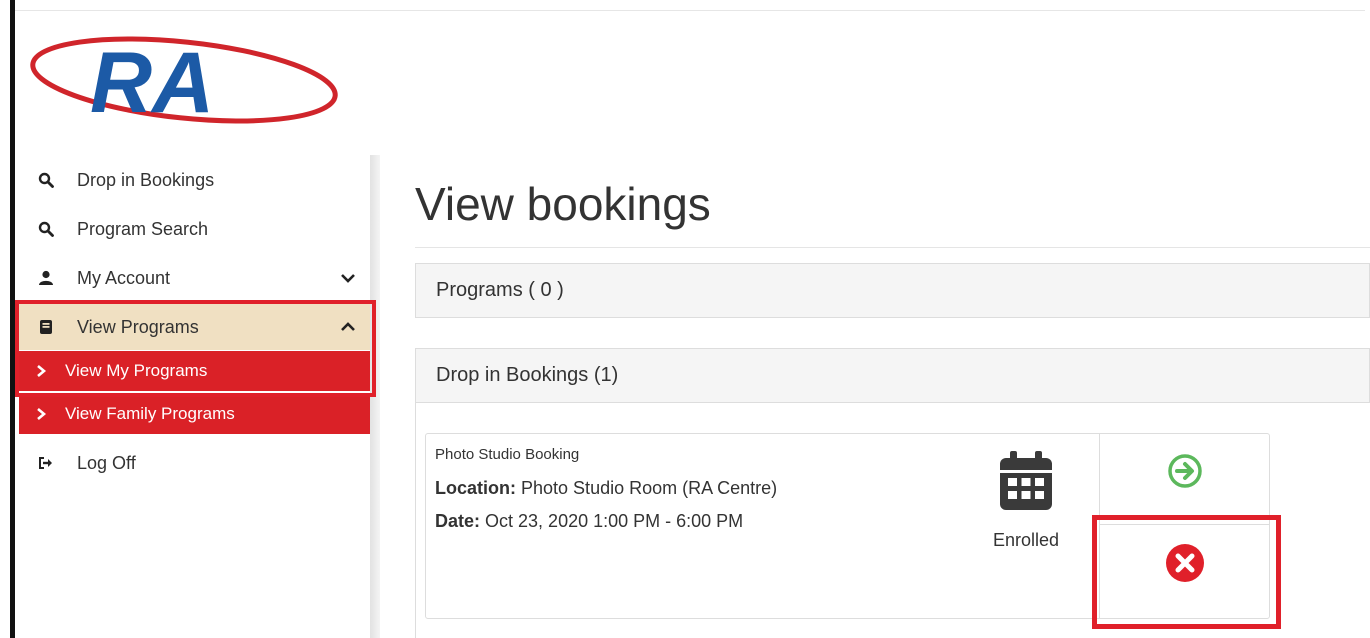 This screenshot has width=1370, height=638. Describe the element at coordinates (192, 463) in the screenshot. I see `sidebar-item-log-off: Log Off` at that location.